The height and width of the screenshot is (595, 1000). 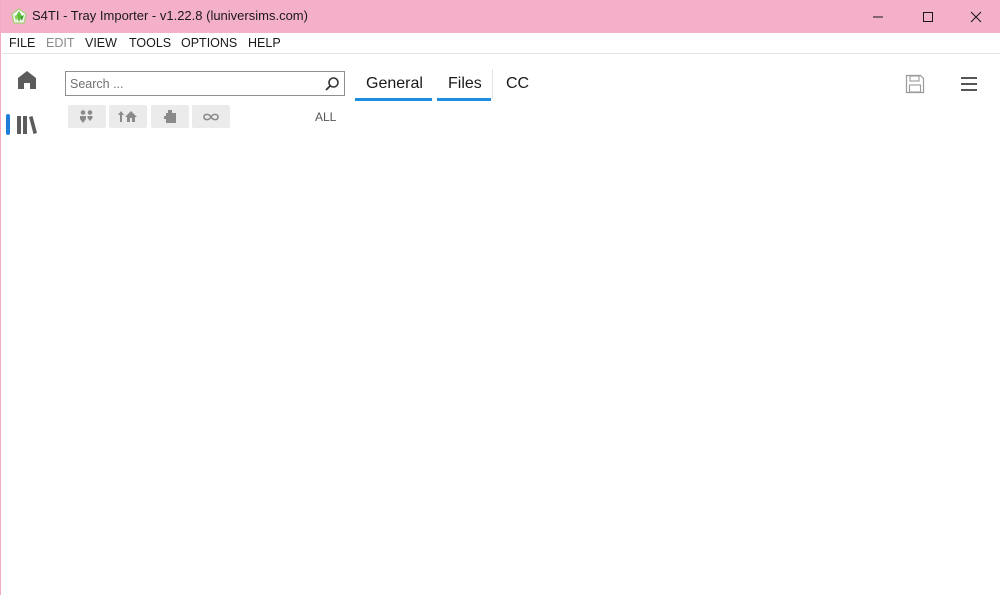 What do you see at coordinates (195, 84) in the screenshot?
I see `search-input` at bounding box center [195, 84].